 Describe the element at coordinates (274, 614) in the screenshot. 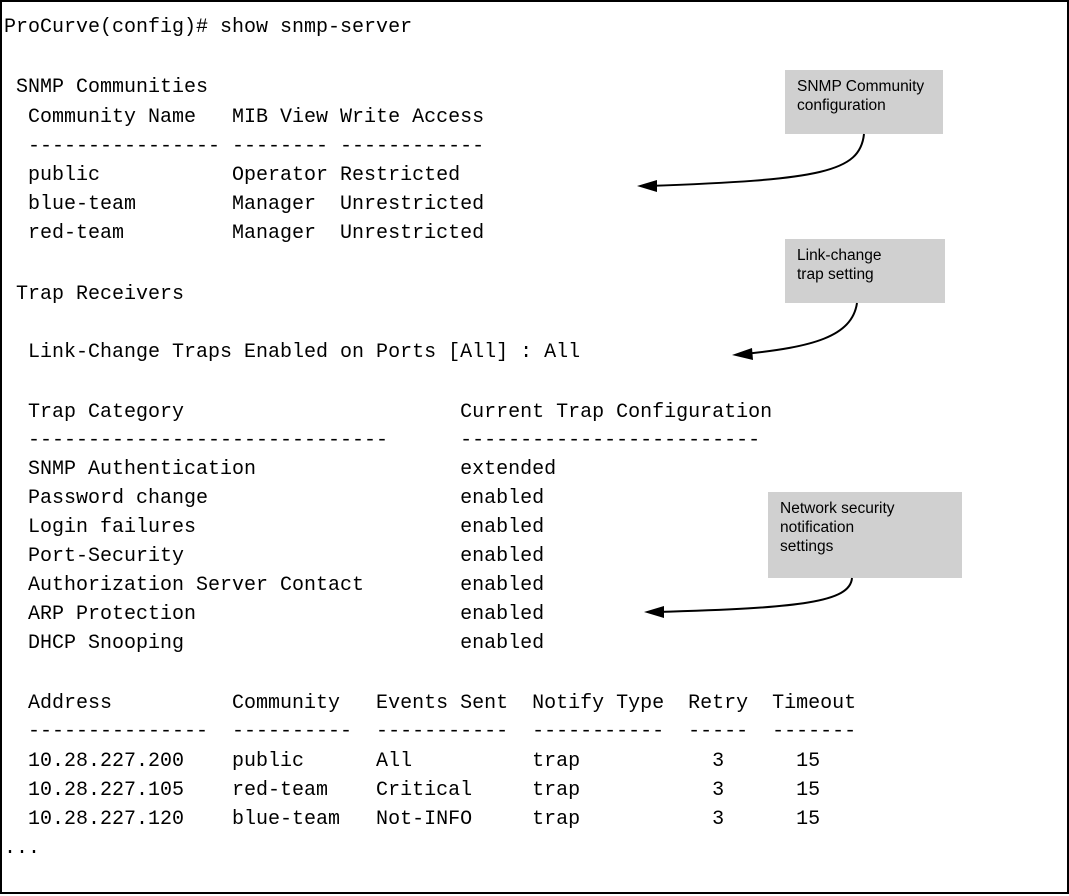

I see `trap-category-row: ARP Protection enabled` at that location.